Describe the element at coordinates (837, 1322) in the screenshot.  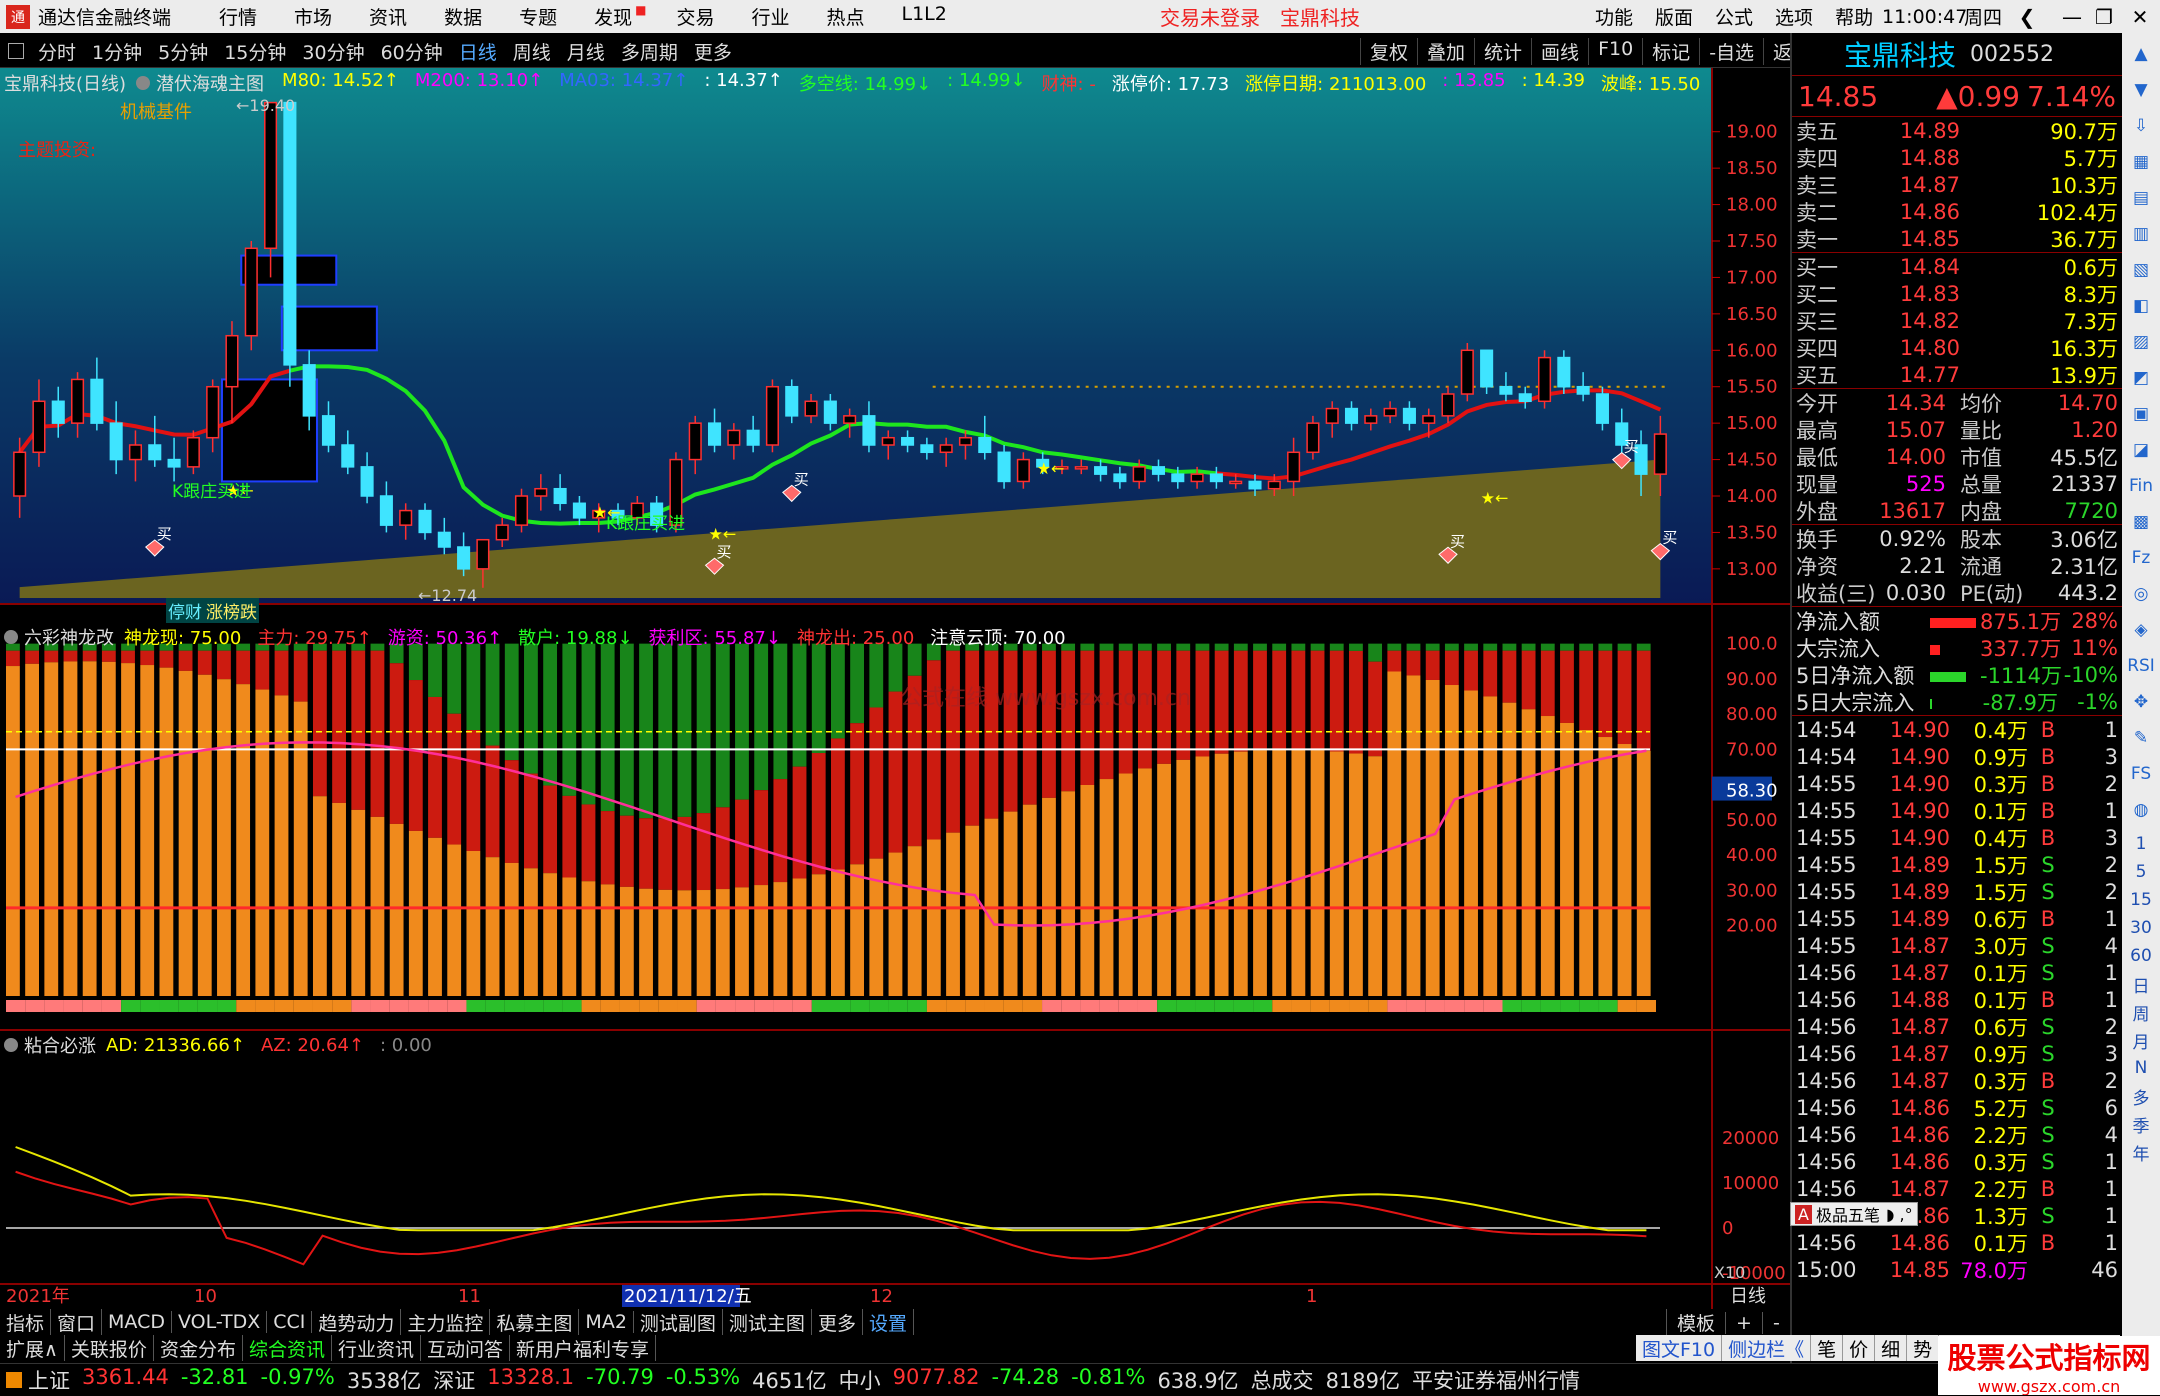
I see `indicator-tab: 更多` at that location.